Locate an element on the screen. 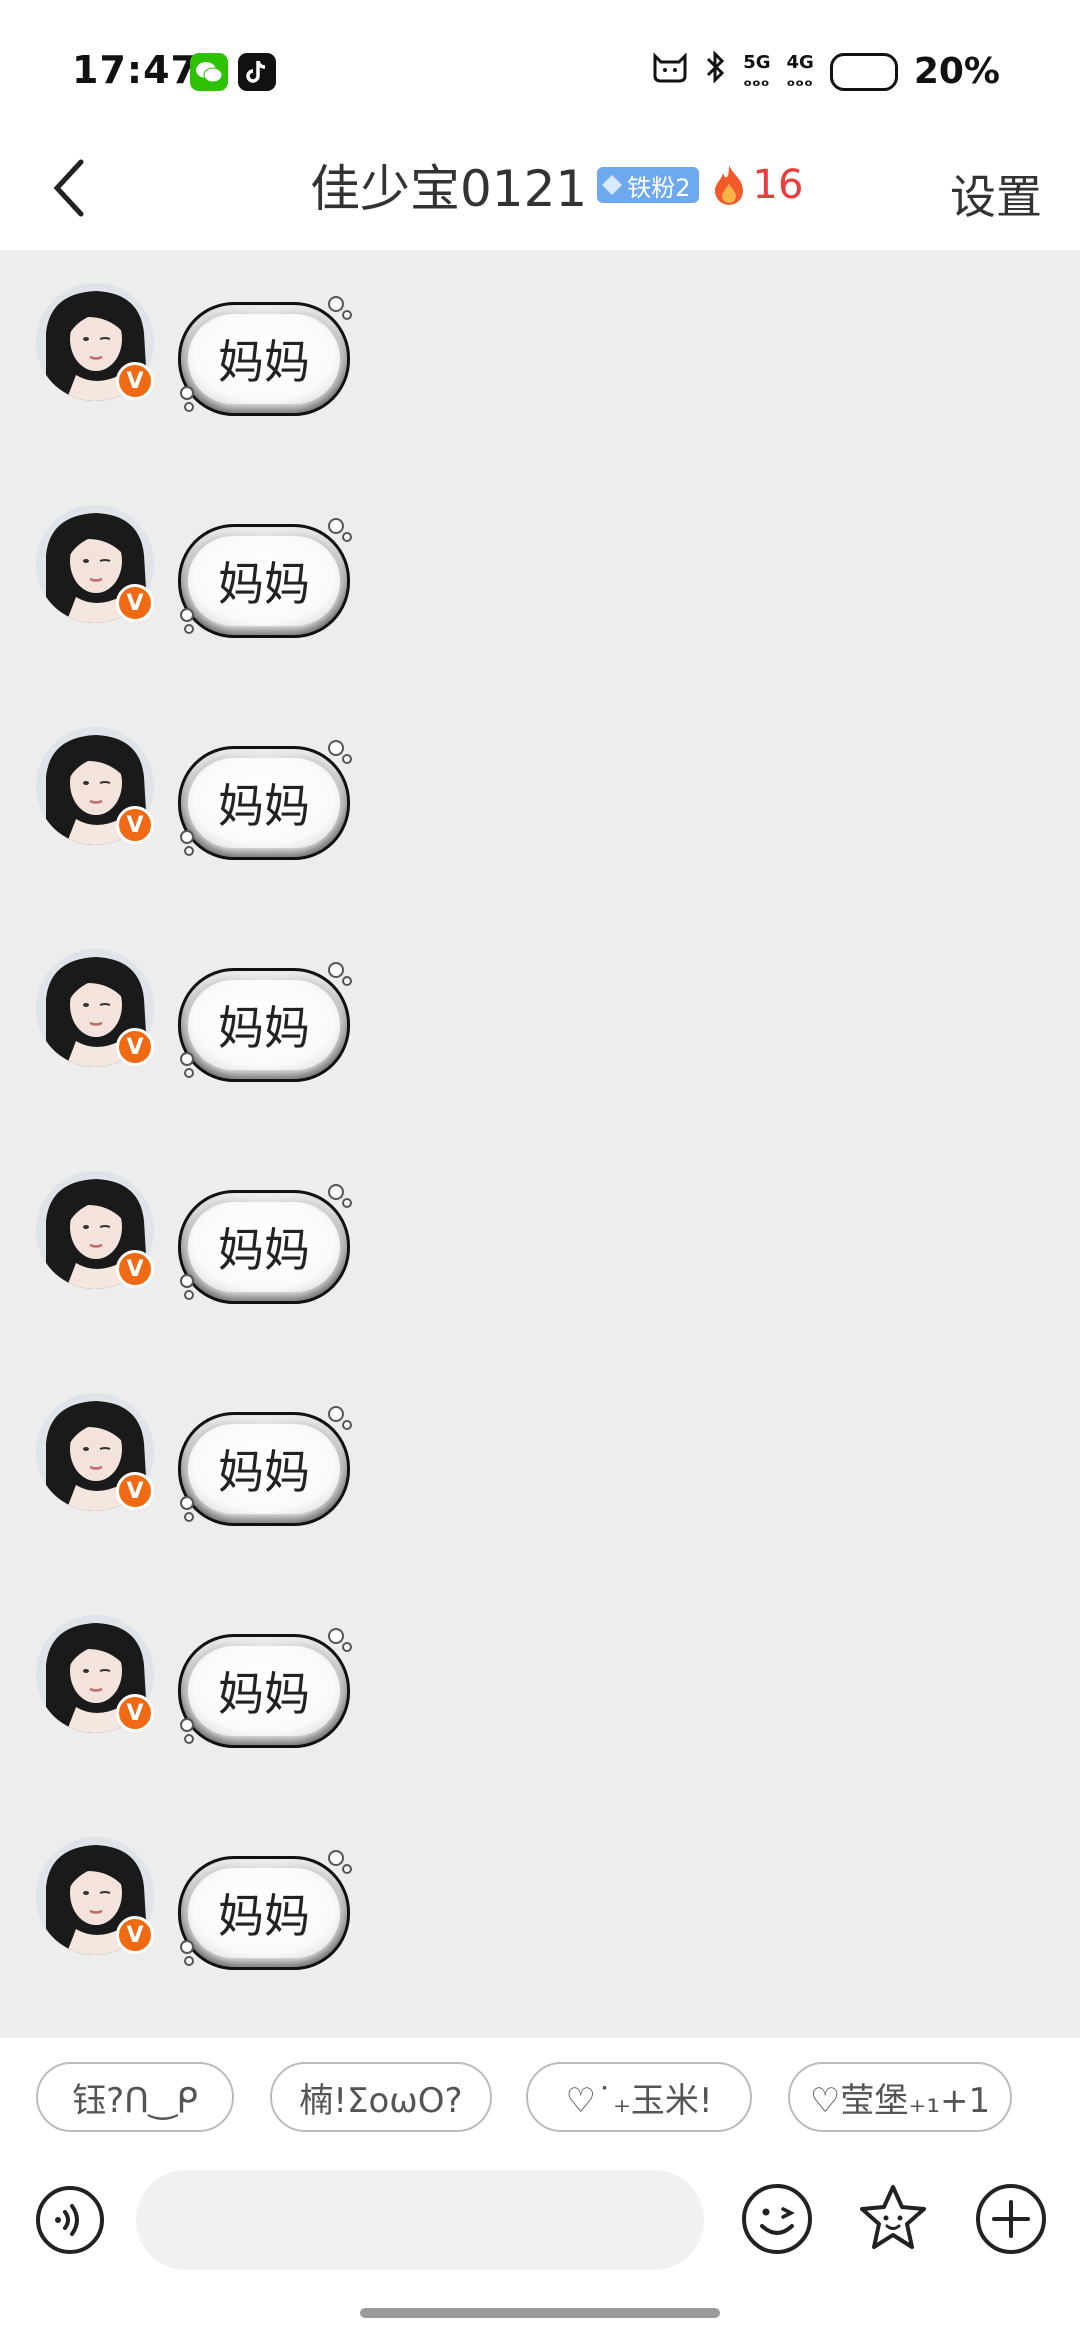 The image size is (1080, 2344). home-indicator is located at coordinates (540, 2313).